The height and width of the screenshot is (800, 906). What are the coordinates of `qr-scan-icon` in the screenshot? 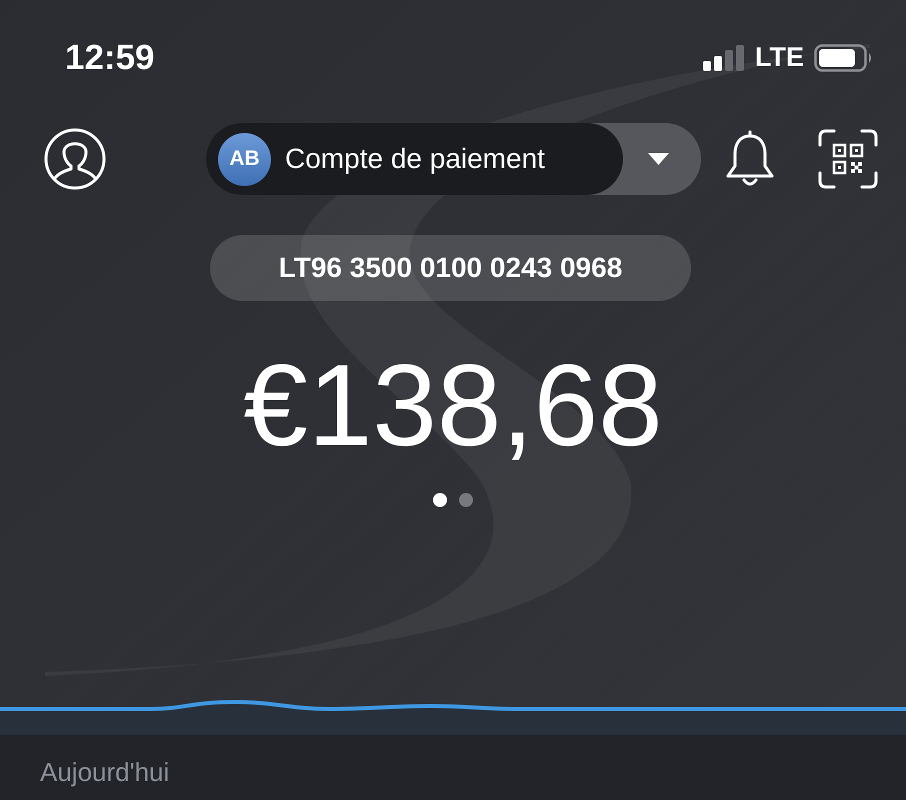 It's located at (848, 159).